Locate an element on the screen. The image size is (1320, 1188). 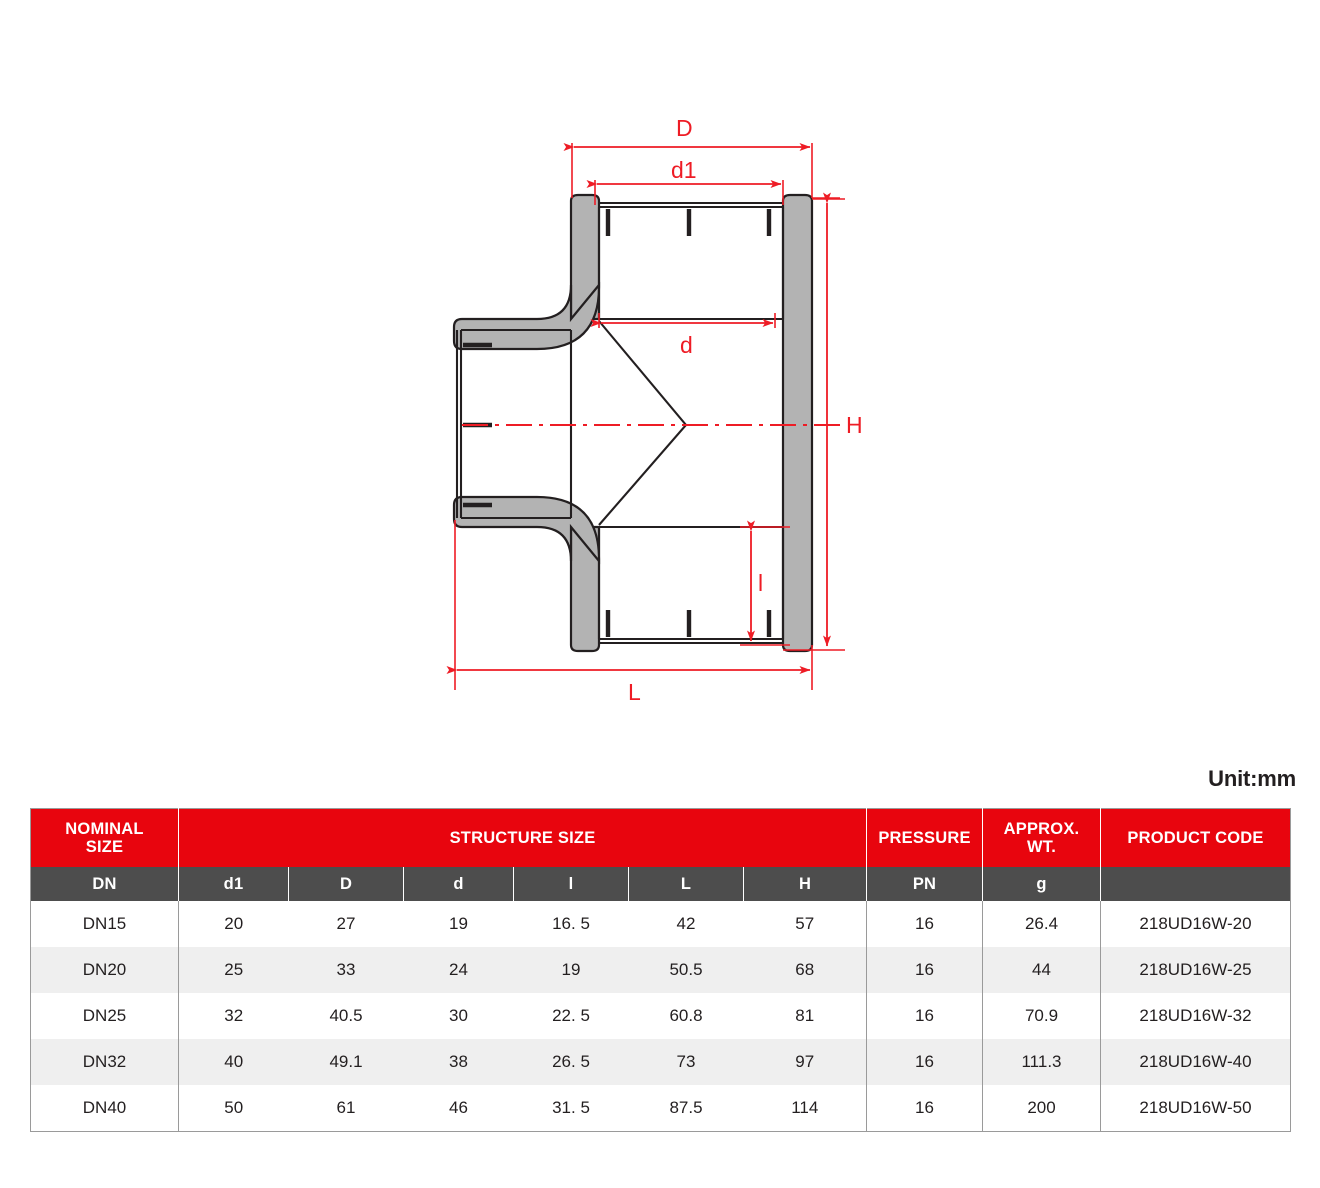
symbol-header-D: D is located at coordinates (346, 884).